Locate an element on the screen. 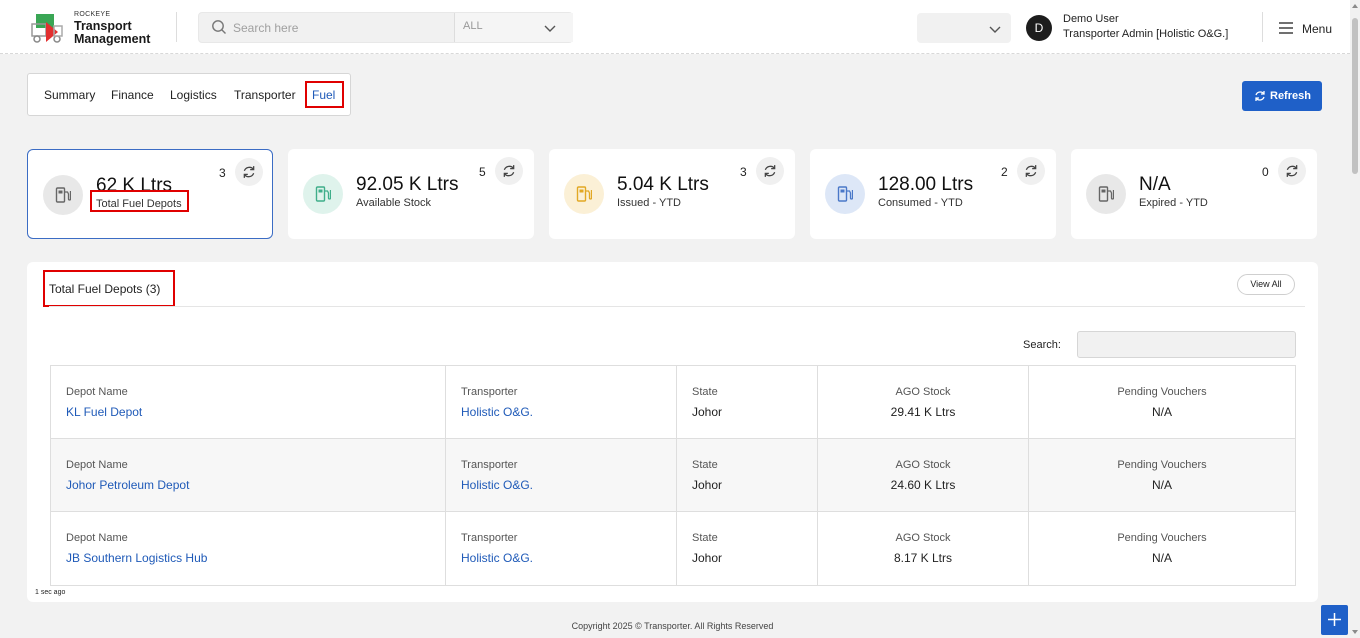  depot-name-value: KL Fuel Depot is located at coordinates (104, 412).